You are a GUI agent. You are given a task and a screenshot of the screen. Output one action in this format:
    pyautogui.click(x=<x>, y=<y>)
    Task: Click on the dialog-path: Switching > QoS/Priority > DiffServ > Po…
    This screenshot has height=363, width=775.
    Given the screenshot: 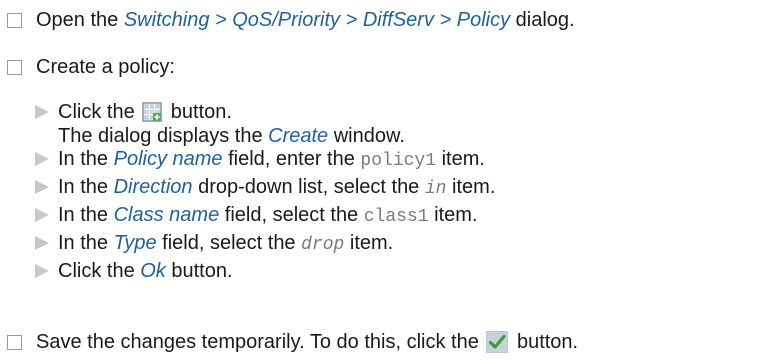 What is the action you would take?
    pyautogui.click(x=317, y=20)
    